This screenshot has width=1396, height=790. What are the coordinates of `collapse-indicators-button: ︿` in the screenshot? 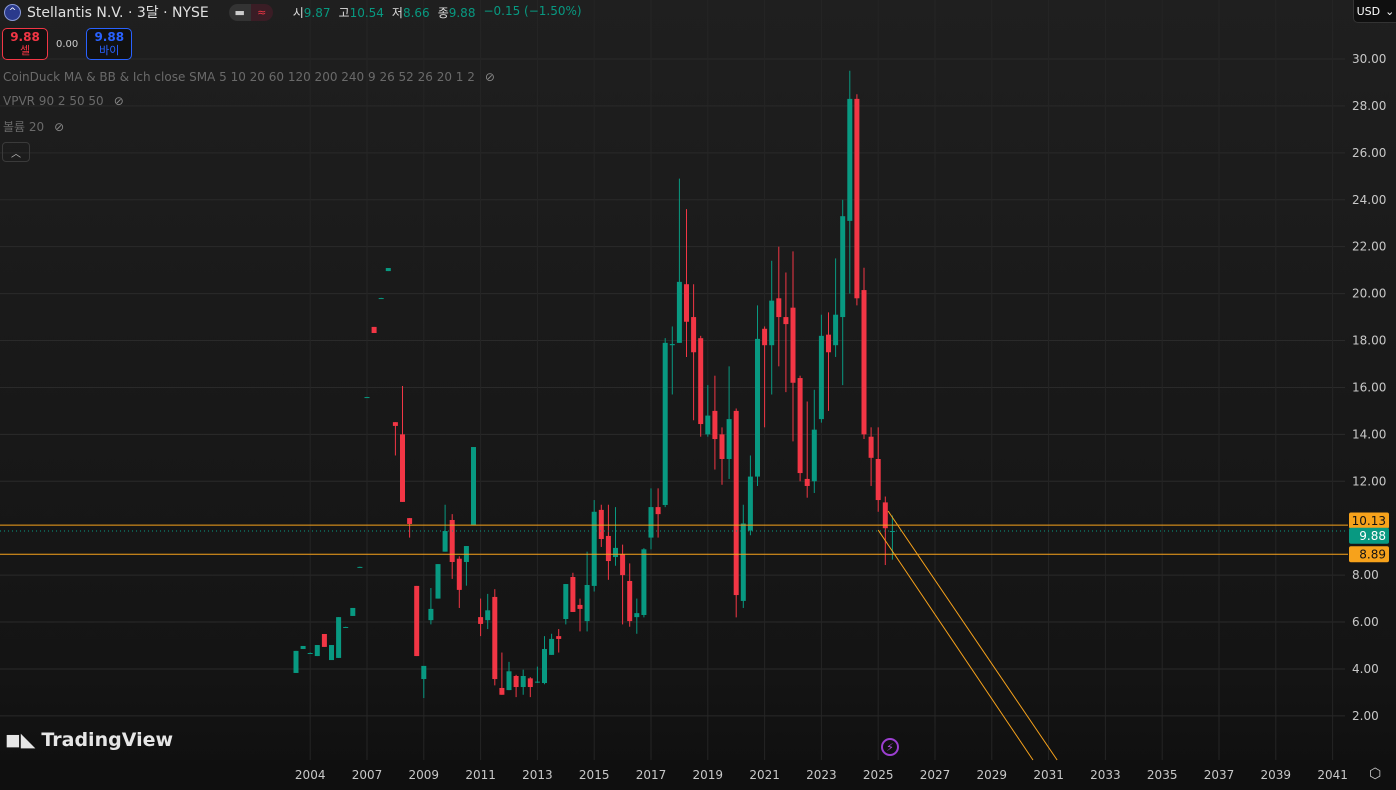 It's located at (16, 152).